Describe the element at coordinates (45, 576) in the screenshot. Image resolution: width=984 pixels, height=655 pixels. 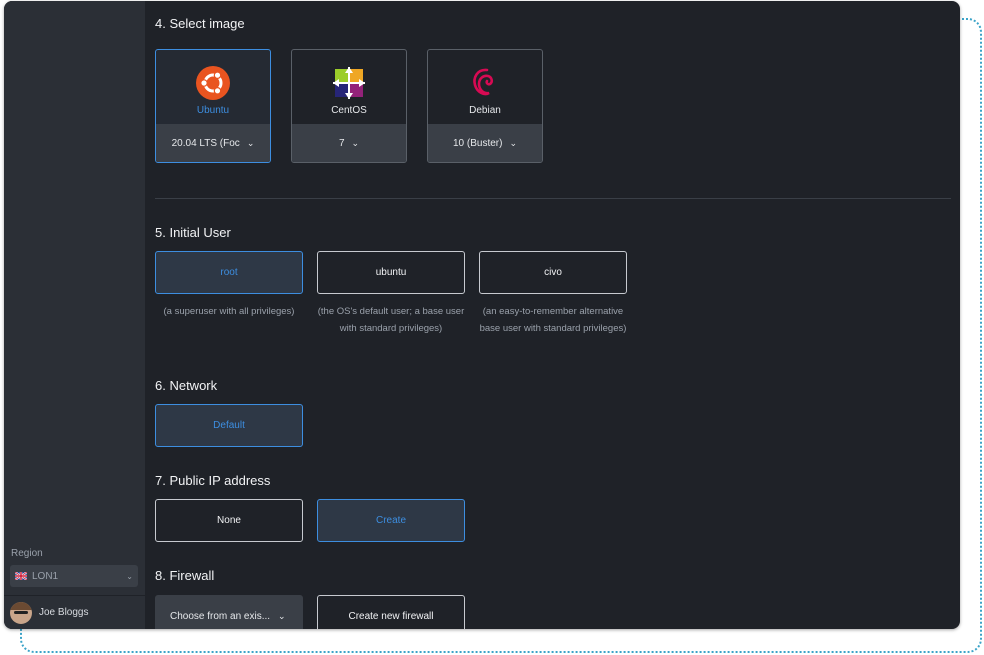
I see `region-value: LON1` at that location.